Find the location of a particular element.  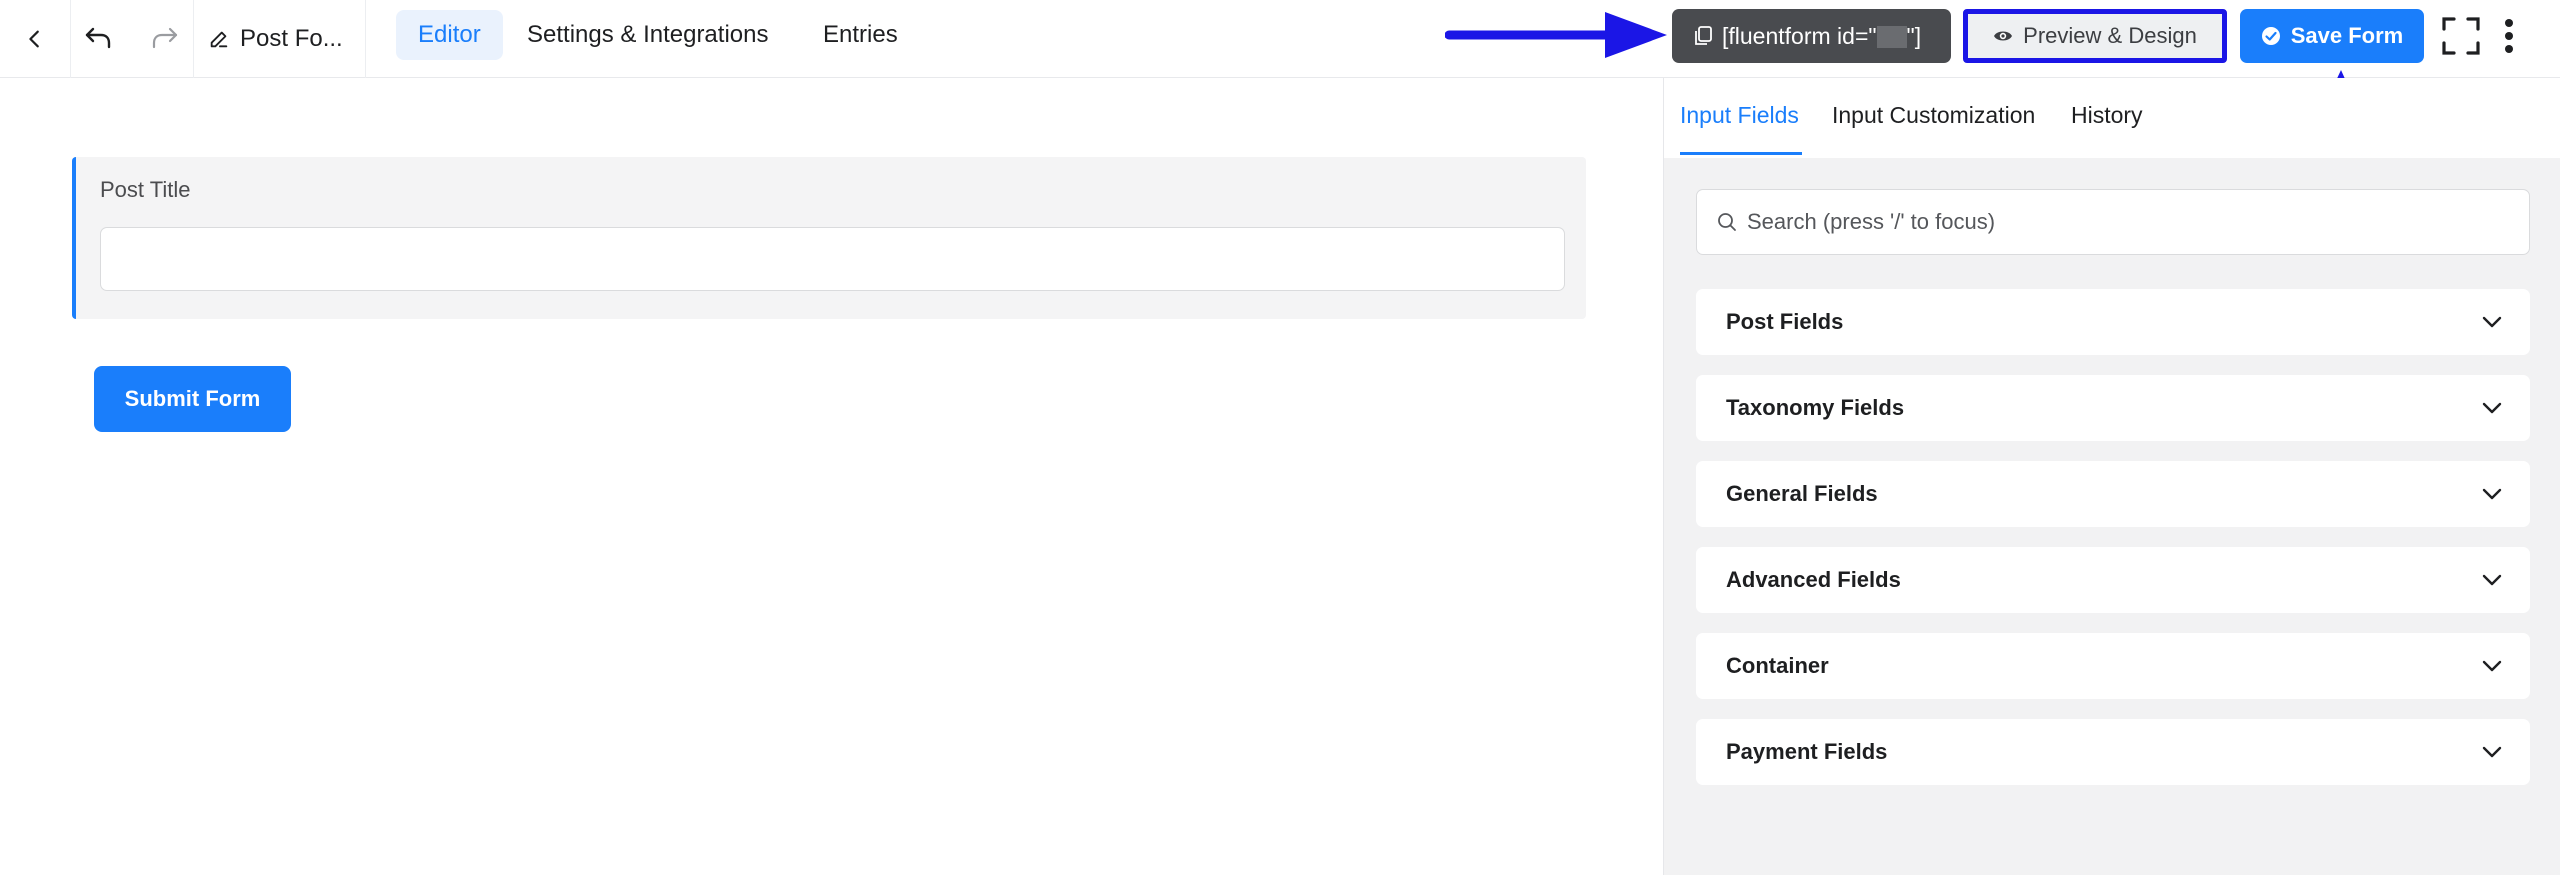

group-post-fields: Post Fields is located at coordinates (2113, 322).